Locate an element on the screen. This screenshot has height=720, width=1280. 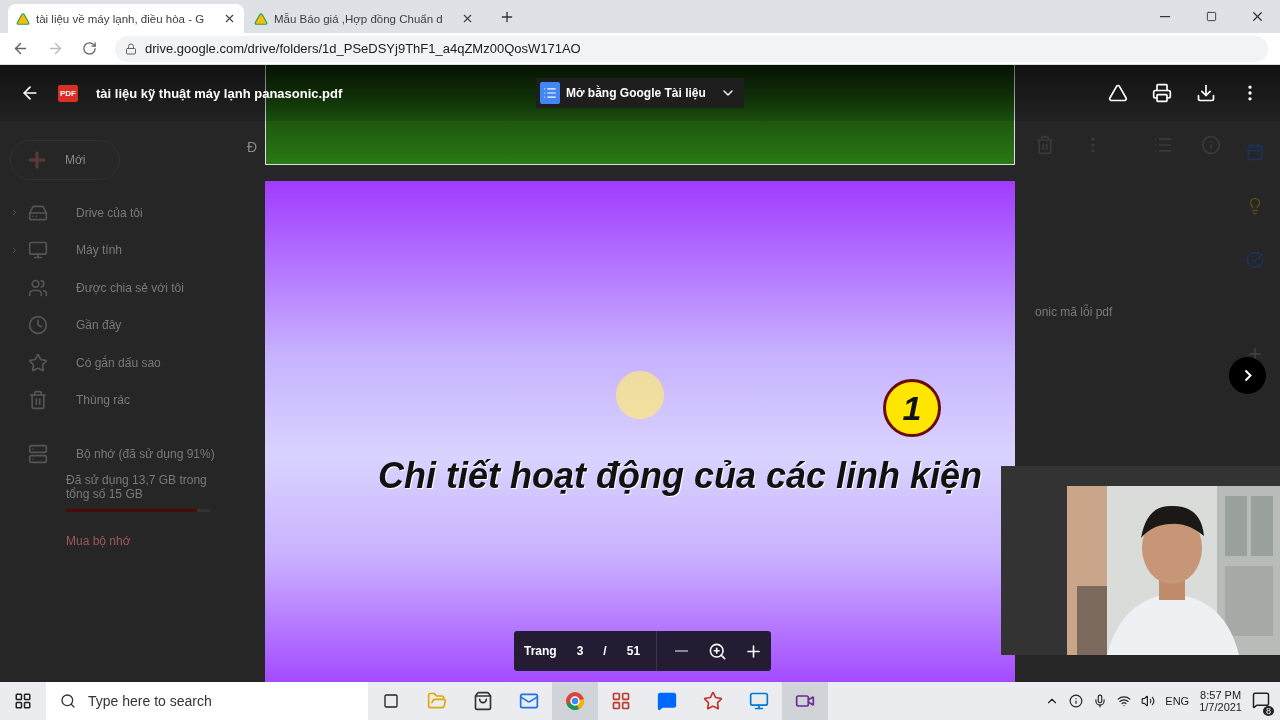
star-icon is located at coordinates (38, 362).